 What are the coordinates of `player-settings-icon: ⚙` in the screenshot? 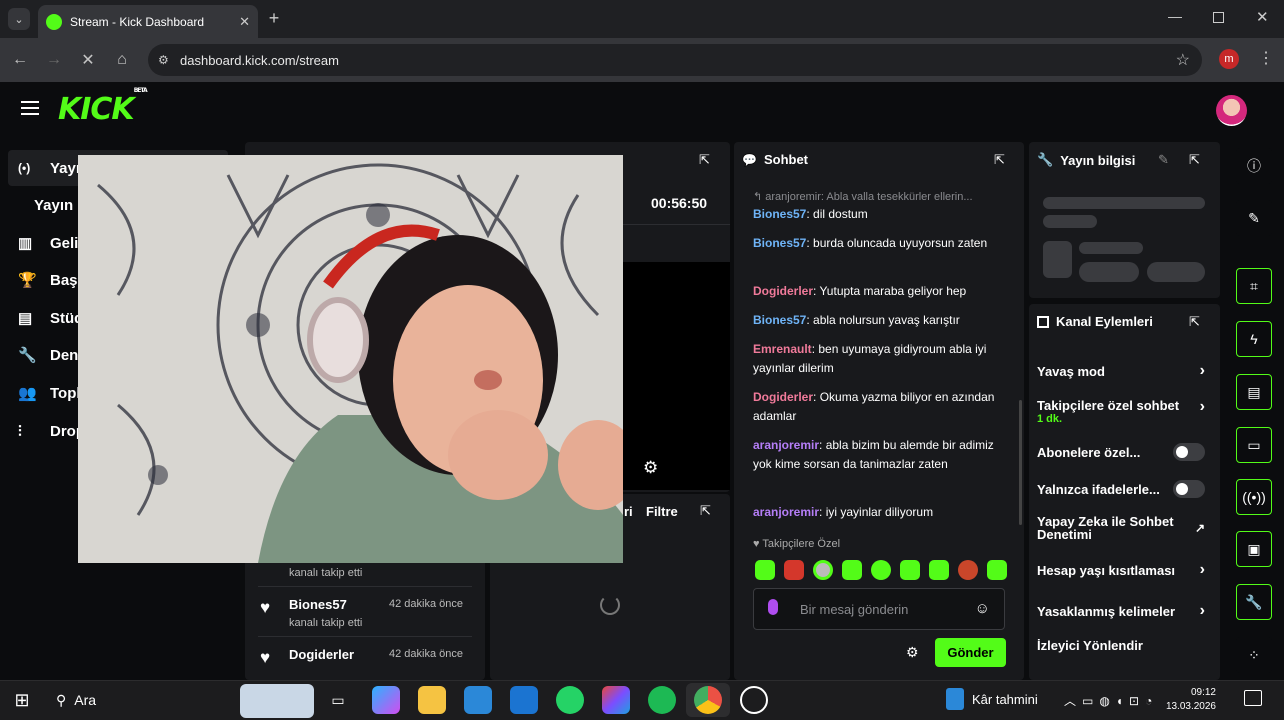 It's located at (650, 468).